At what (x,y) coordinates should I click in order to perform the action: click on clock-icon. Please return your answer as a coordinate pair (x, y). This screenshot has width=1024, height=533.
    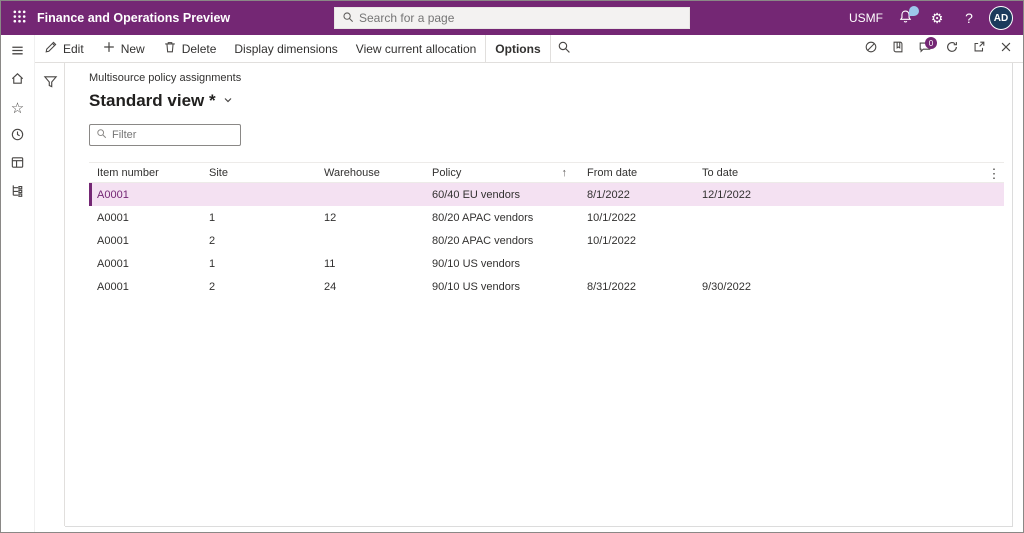
    Looking at the image, I should click on (17, 136).